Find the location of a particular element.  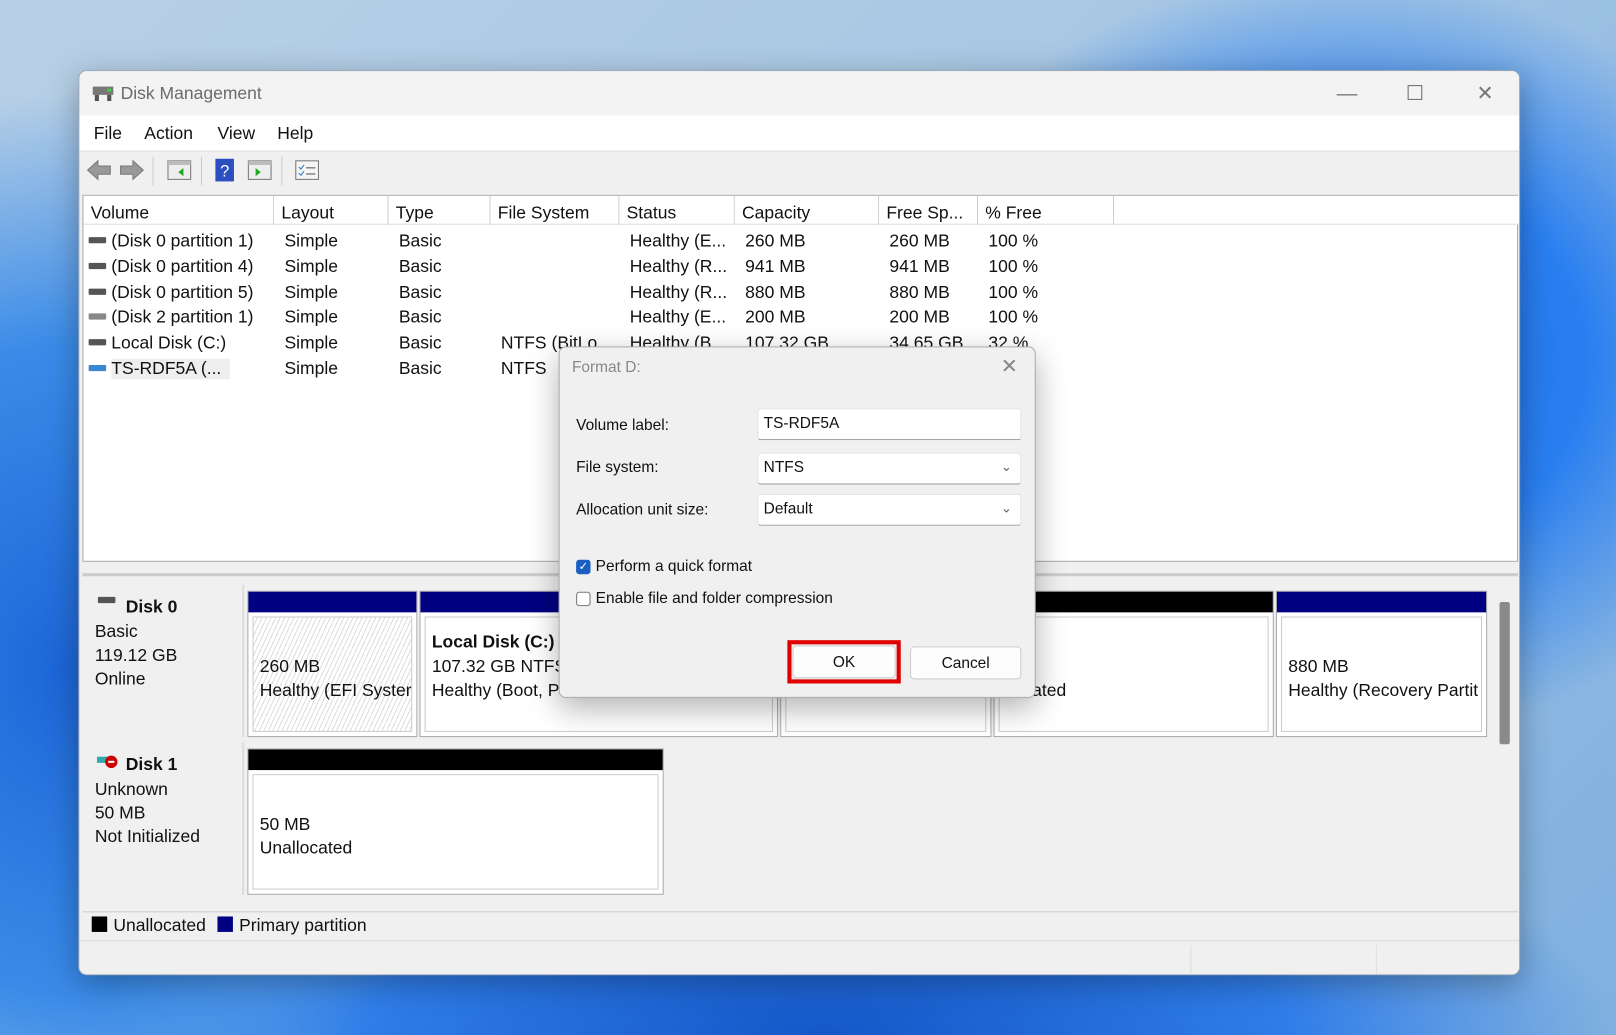

back-icon is located at coordinates (99, 170).